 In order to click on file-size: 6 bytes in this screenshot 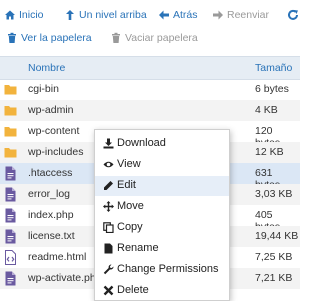, I will do `click(272, 89)`.